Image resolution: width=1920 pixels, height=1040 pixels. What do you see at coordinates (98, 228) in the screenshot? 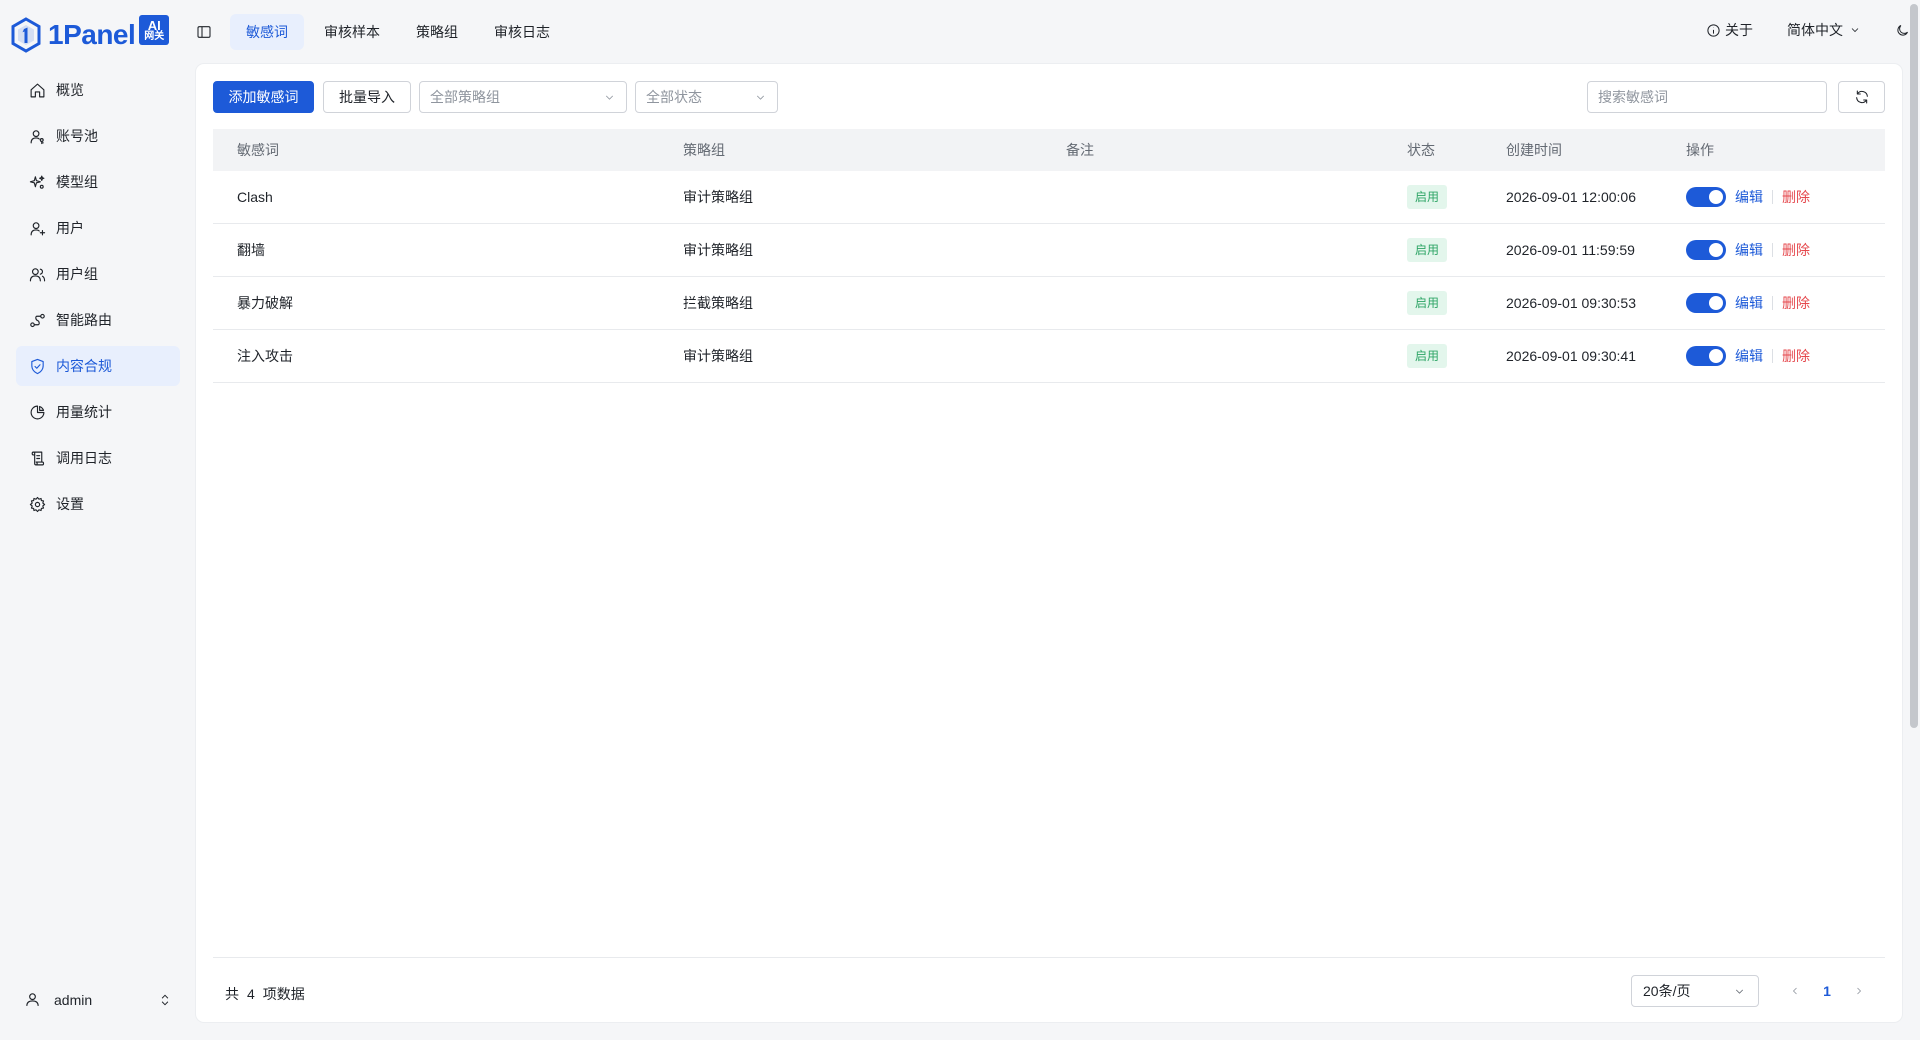
I see `sidebar-item-users: 用户` at bounding box center [98, 228].